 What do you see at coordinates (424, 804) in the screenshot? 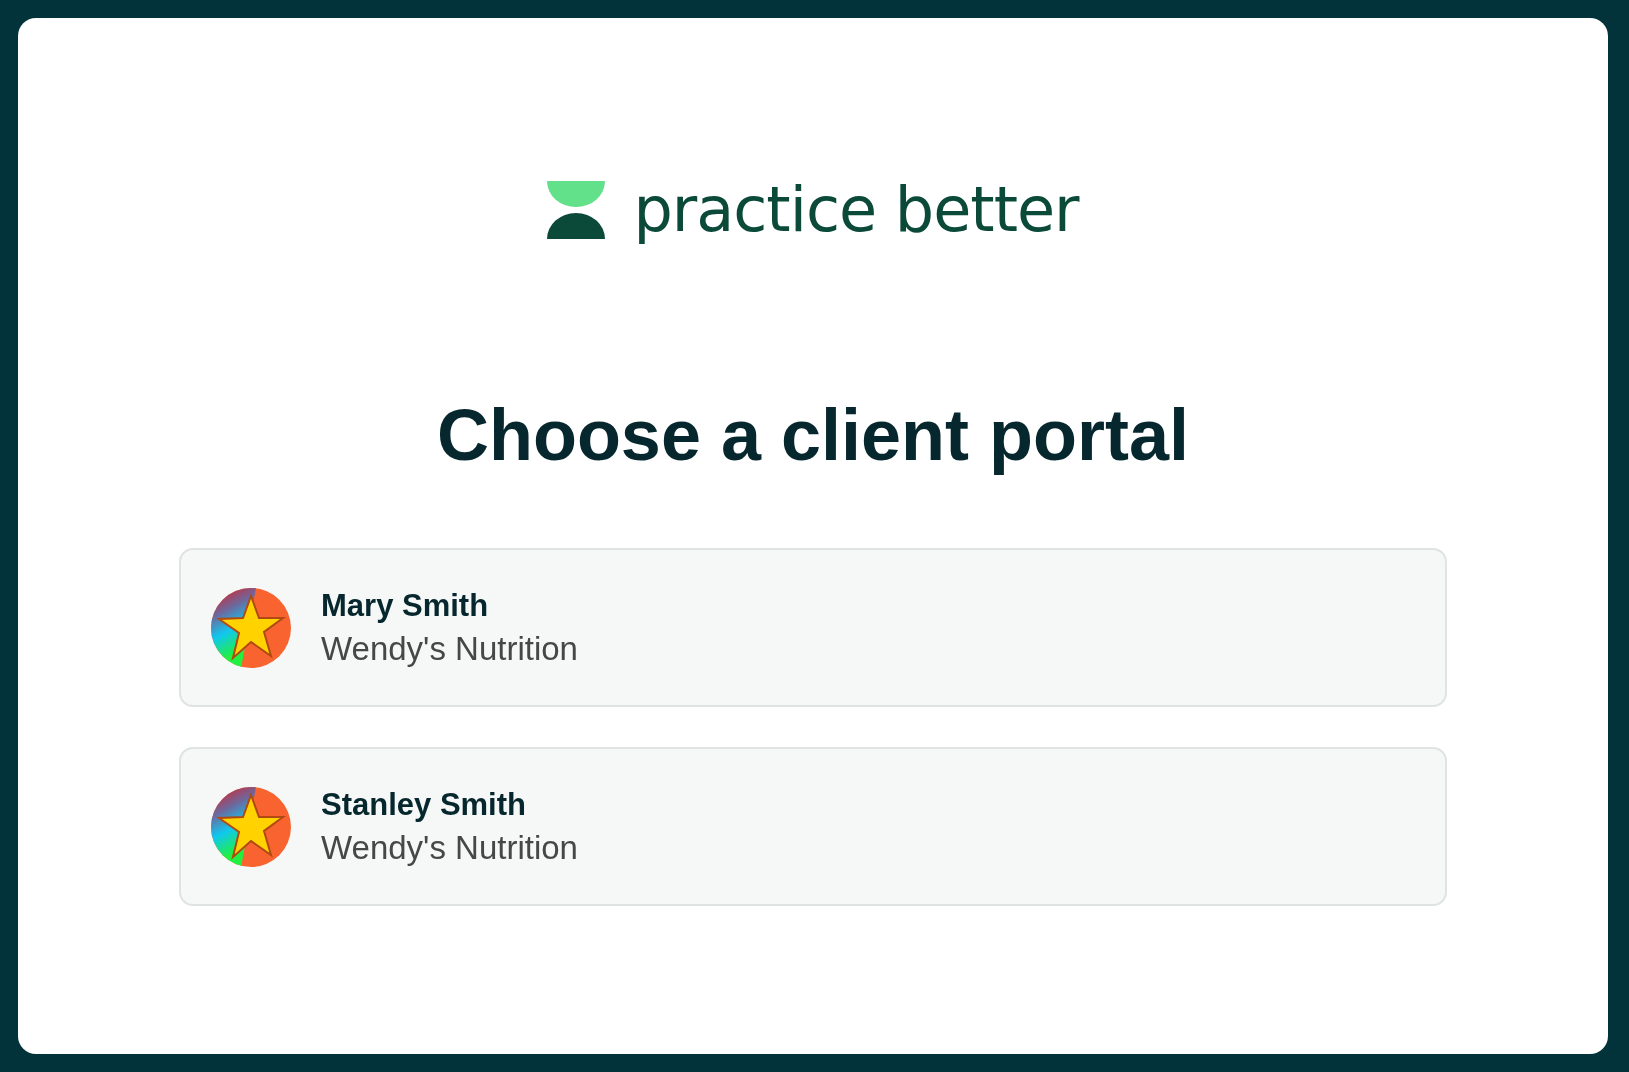
I see `client-name: Stanley Smith` at bounding box center [424, 804].